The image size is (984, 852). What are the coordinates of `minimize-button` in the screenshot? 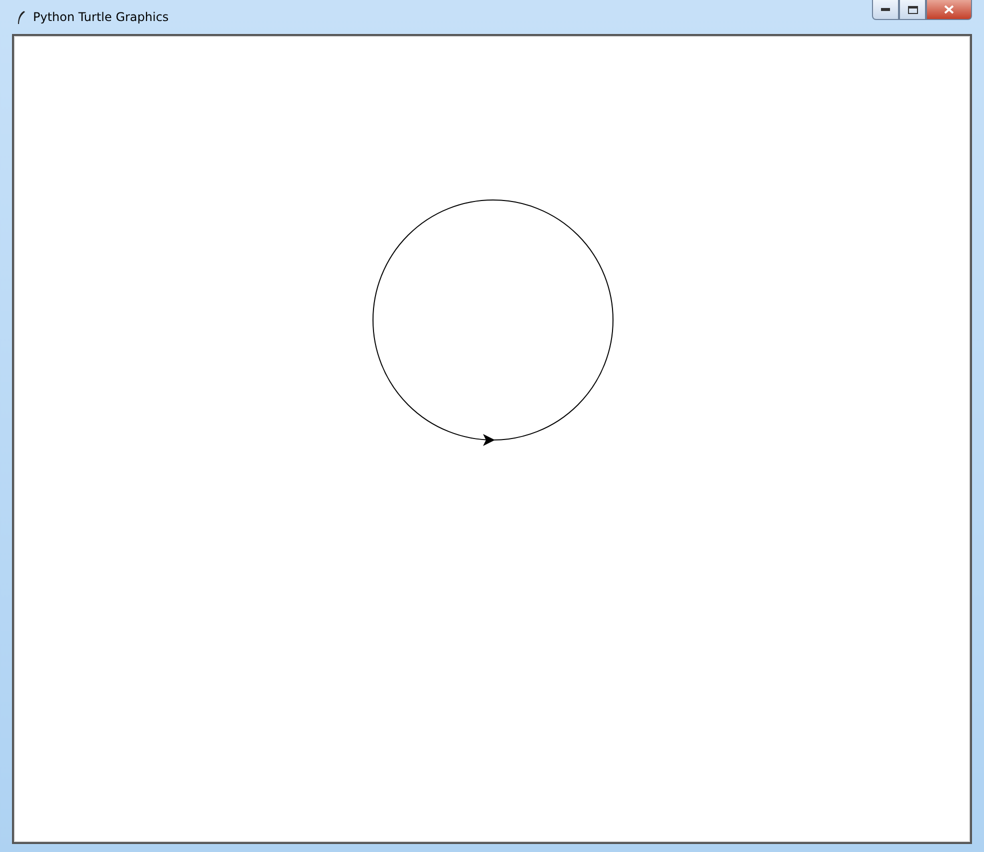 It's located at (885, 10).